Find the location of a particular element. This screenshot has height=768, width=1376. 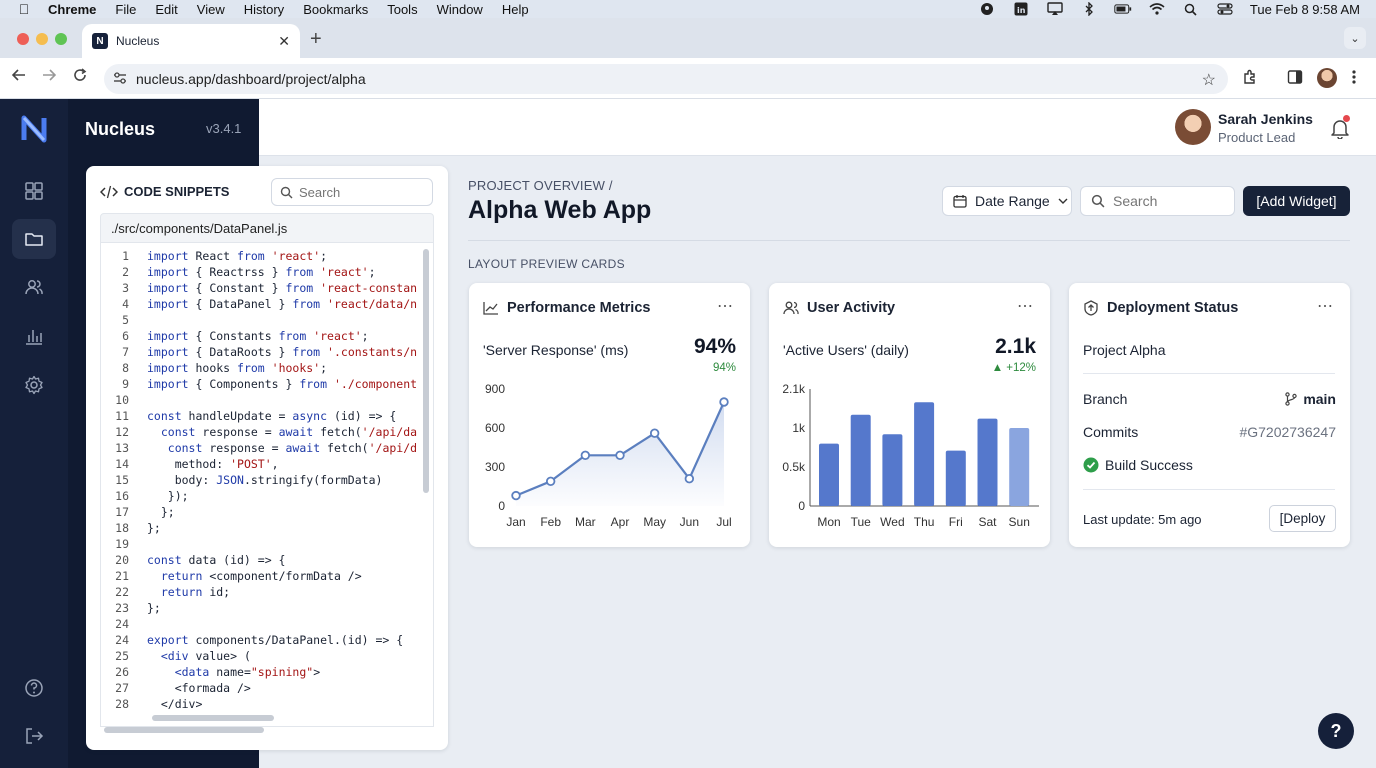

code-line: 27 <formada /> is located at coordinates (267, 688).